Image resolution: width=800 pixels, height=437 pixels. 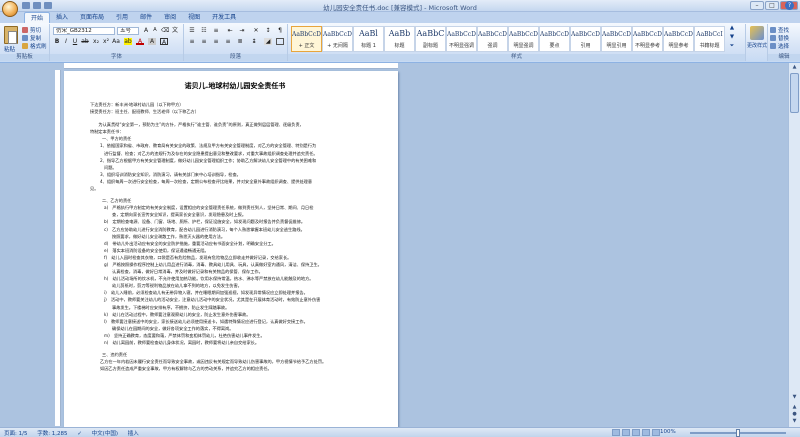 What do you see at coordinates (789, 5) in the screenshot?
I see `help-icon: ?` at bounding box center [789, 5].